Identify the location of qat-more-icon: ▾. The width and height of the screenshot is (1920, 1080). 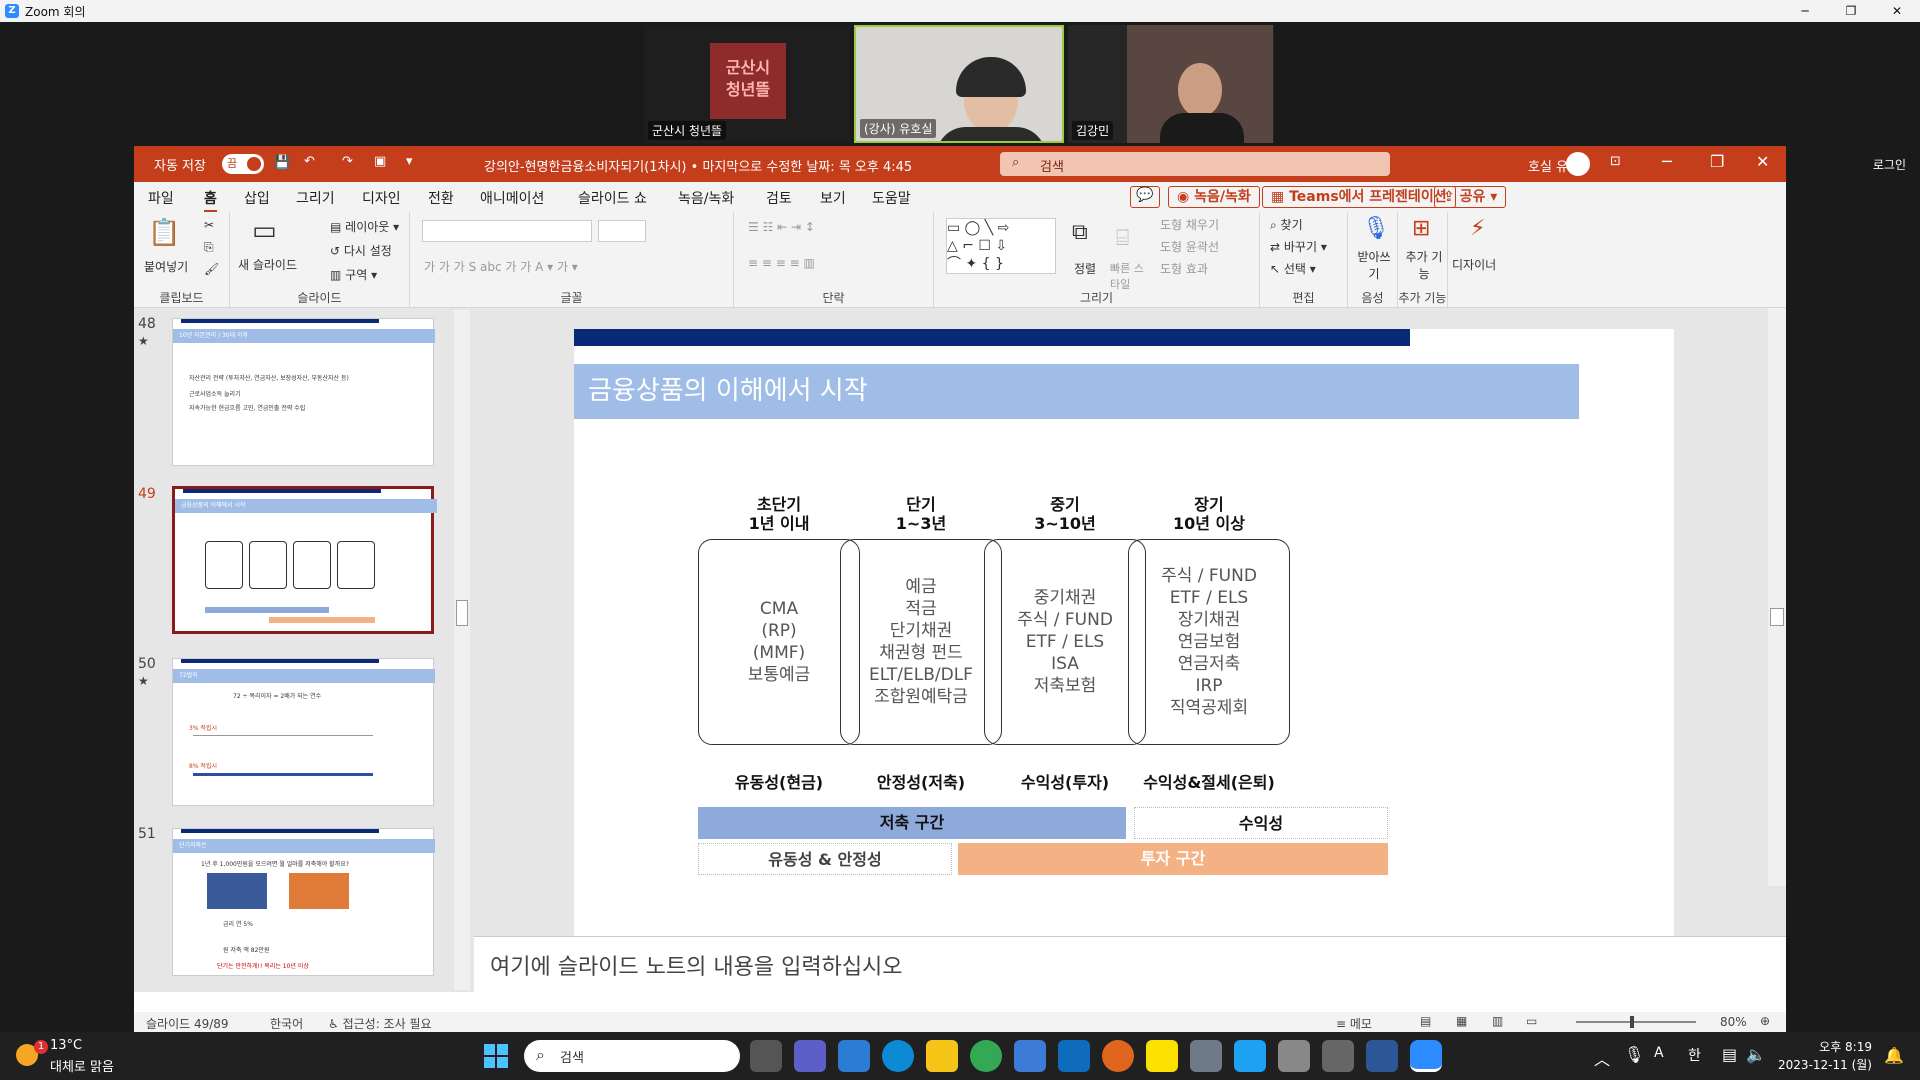
(409, 161).